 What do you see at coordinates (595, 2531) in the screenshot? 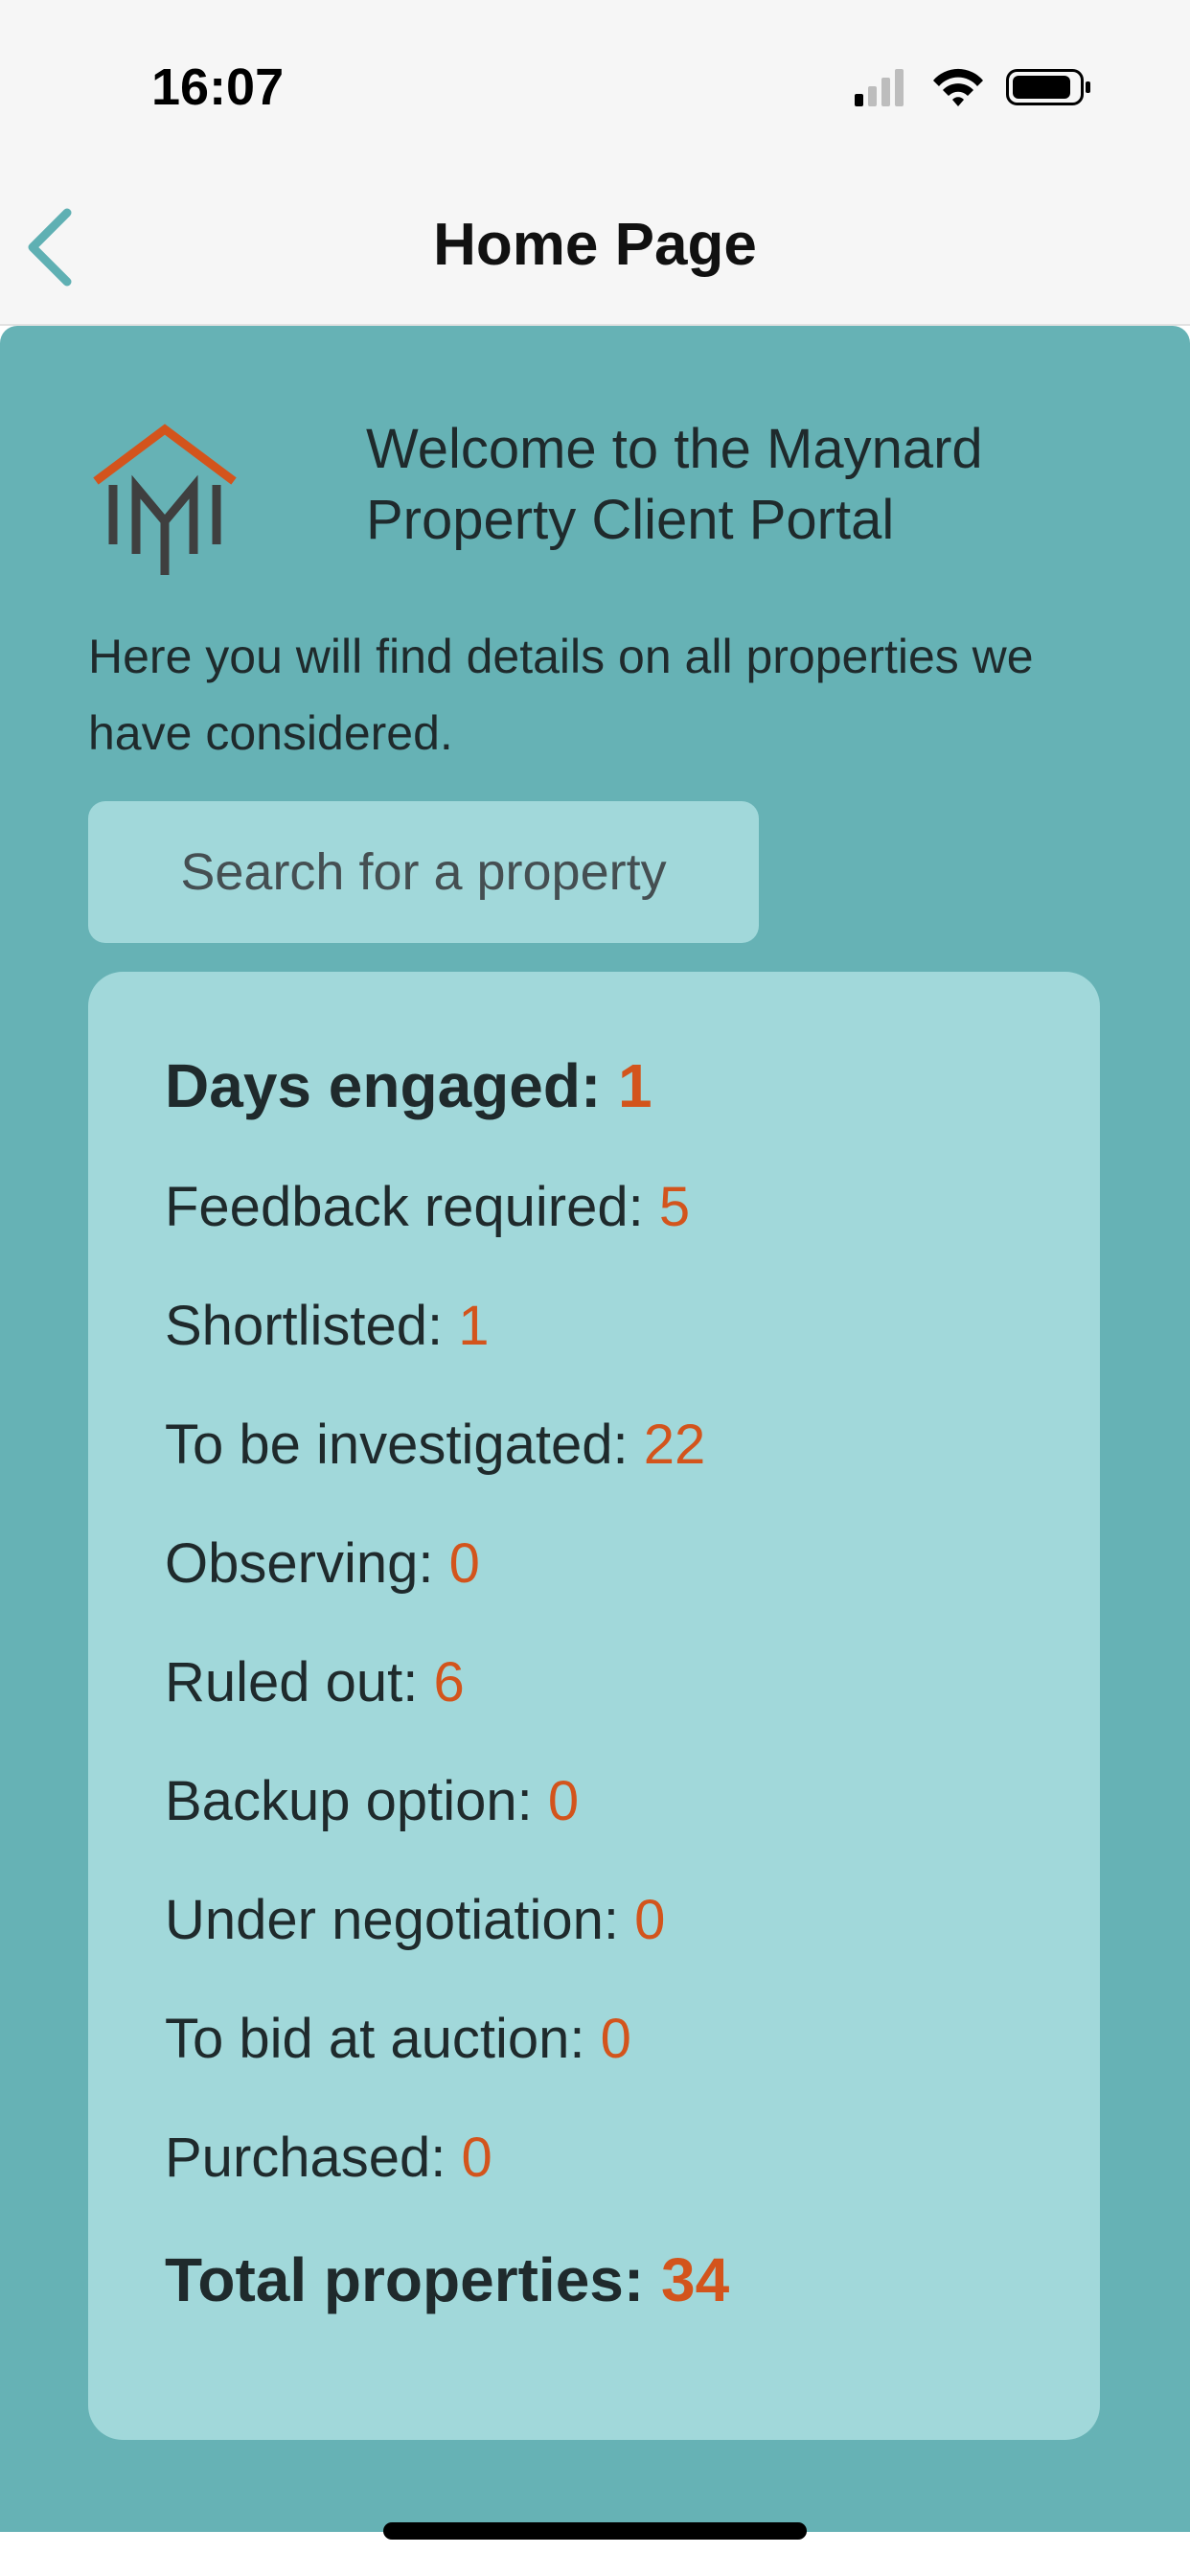
I see `home-indicator` at bounding box center [595, 2531].